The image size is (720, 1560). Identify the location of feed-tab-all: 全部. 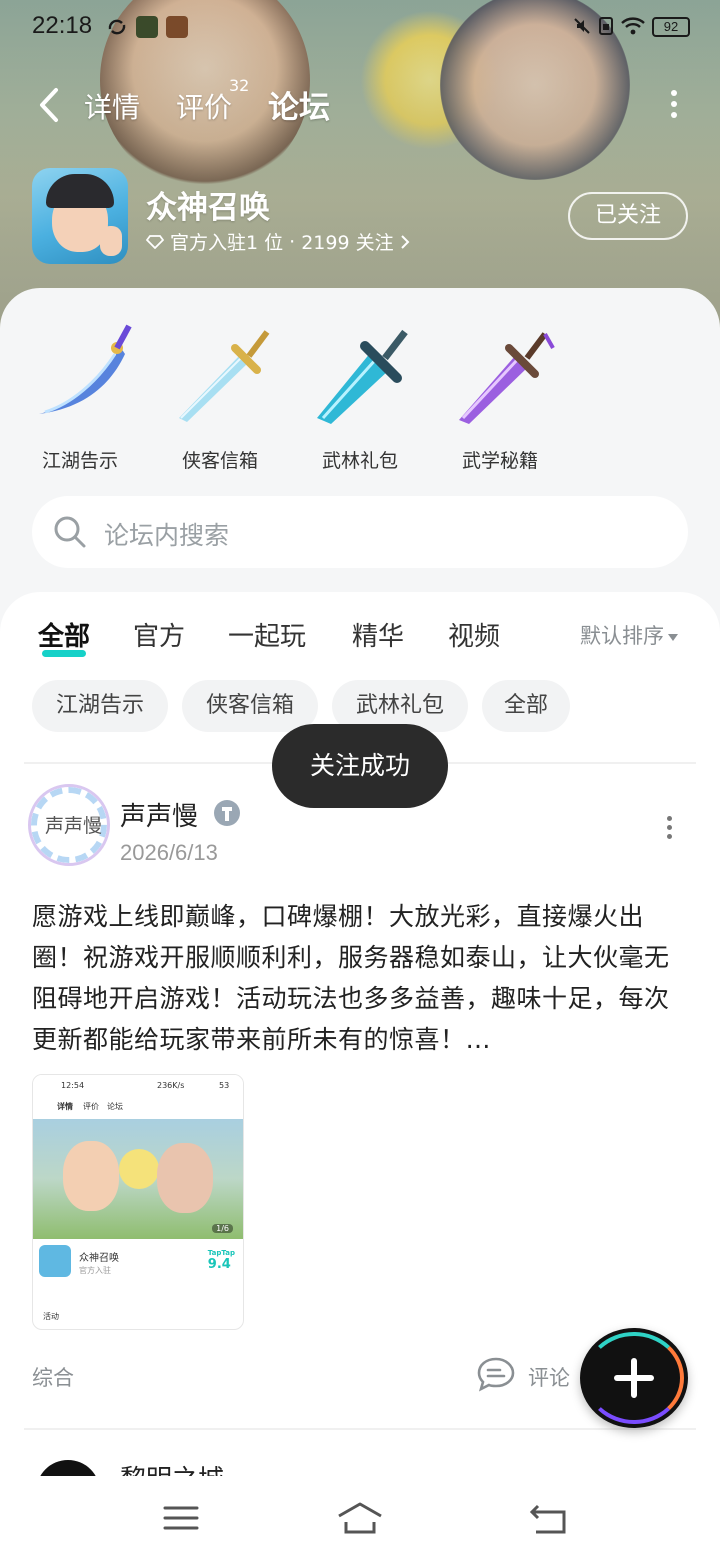
(64, 636).